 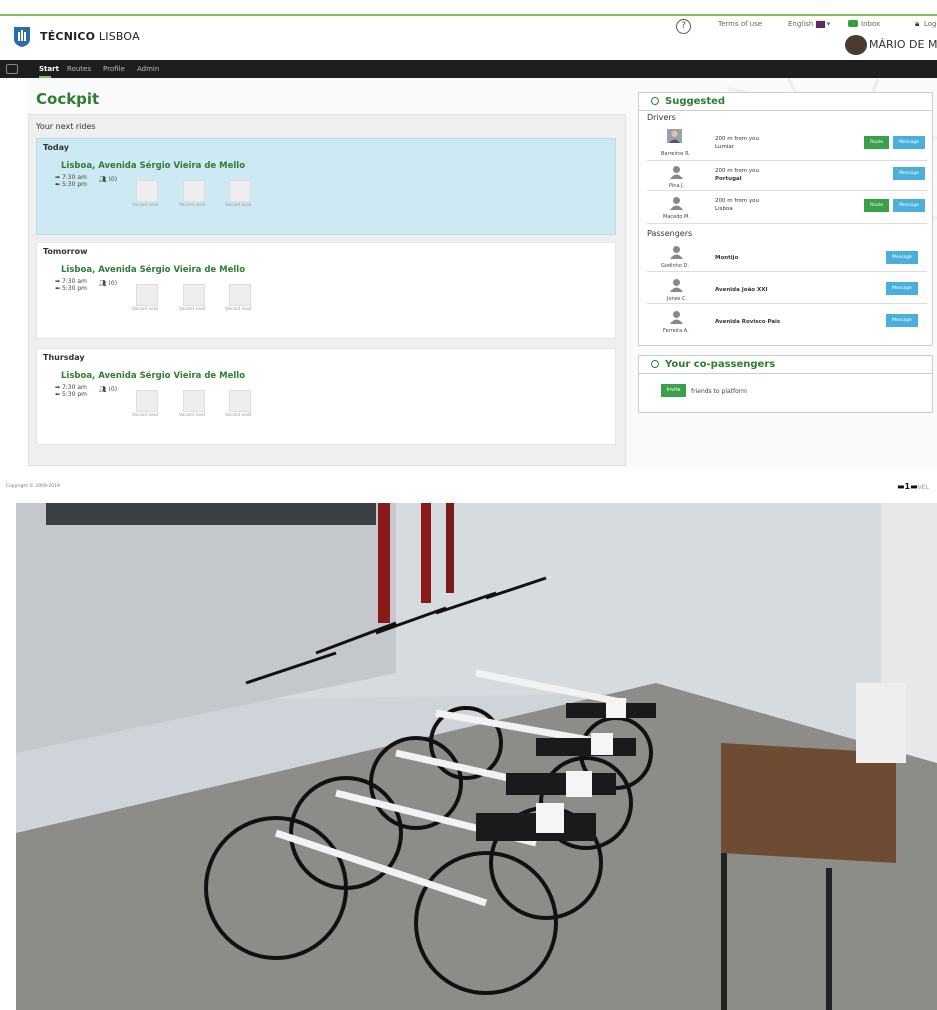 What do you see at coordinates (740, 24) in the screenshot?
I see `terms-link: Terms of use` at bounding box center [740, 24].